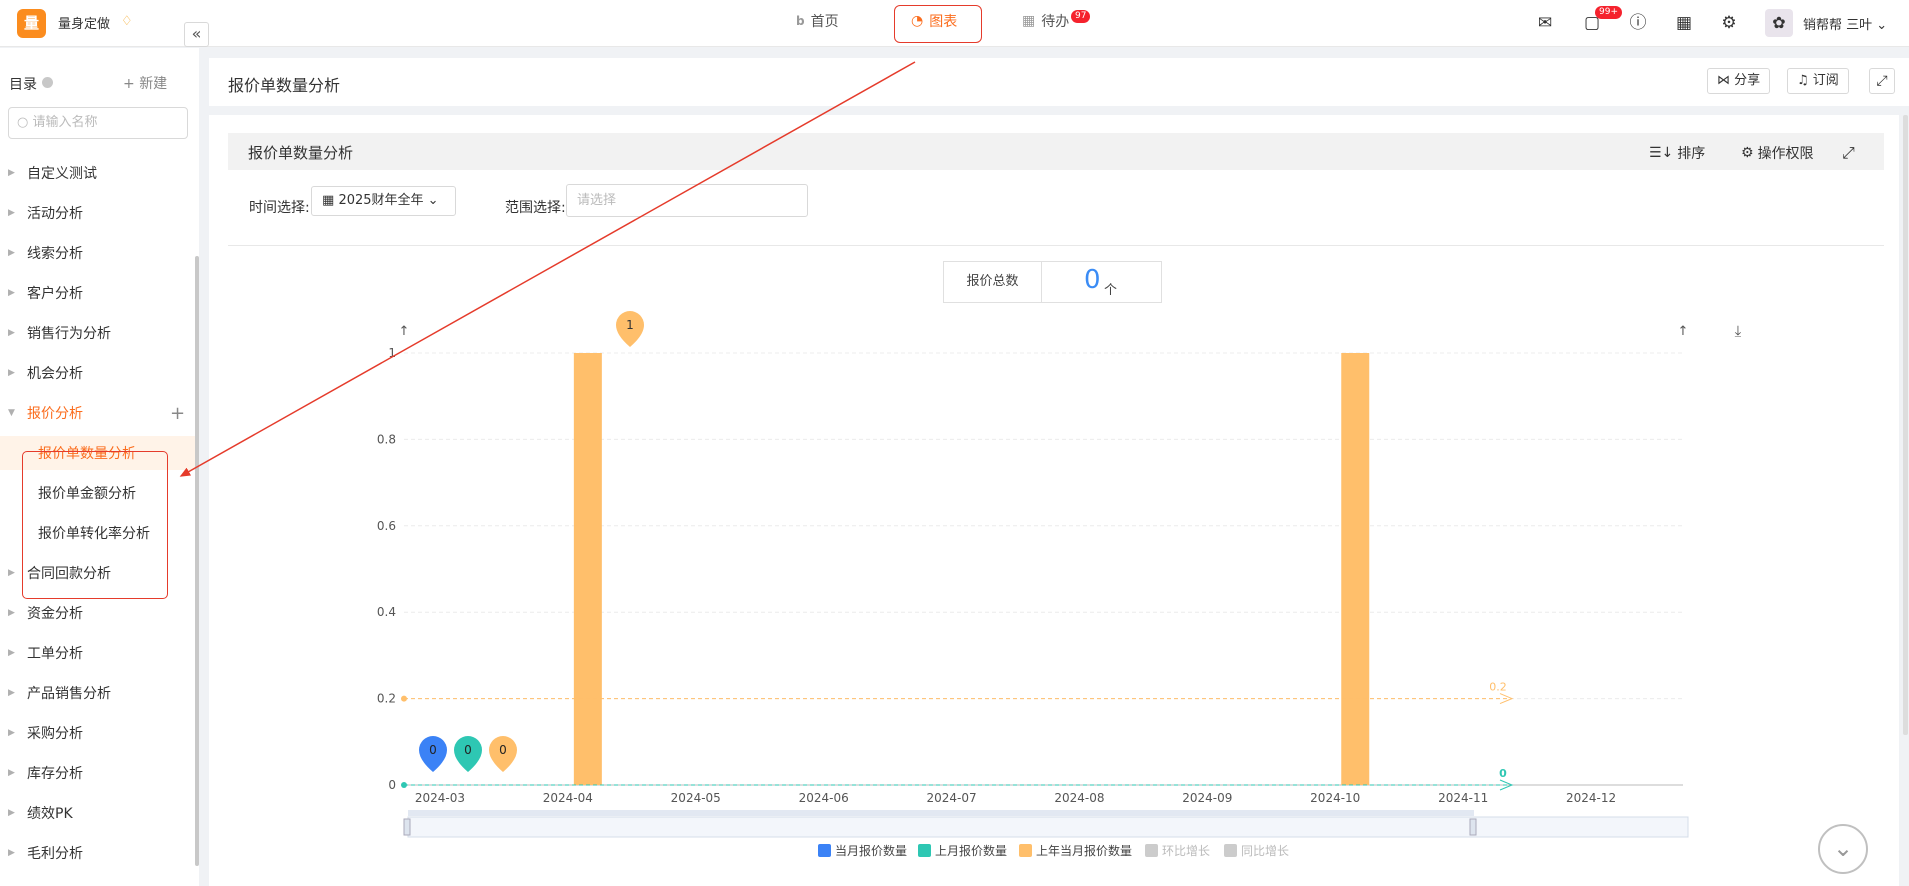 The width and height of the screenshot is (1909, 886). Describe the element at coordinates (55, 734) in the screenshot. I see `sidebar-item-label: 采购分析` at that location.